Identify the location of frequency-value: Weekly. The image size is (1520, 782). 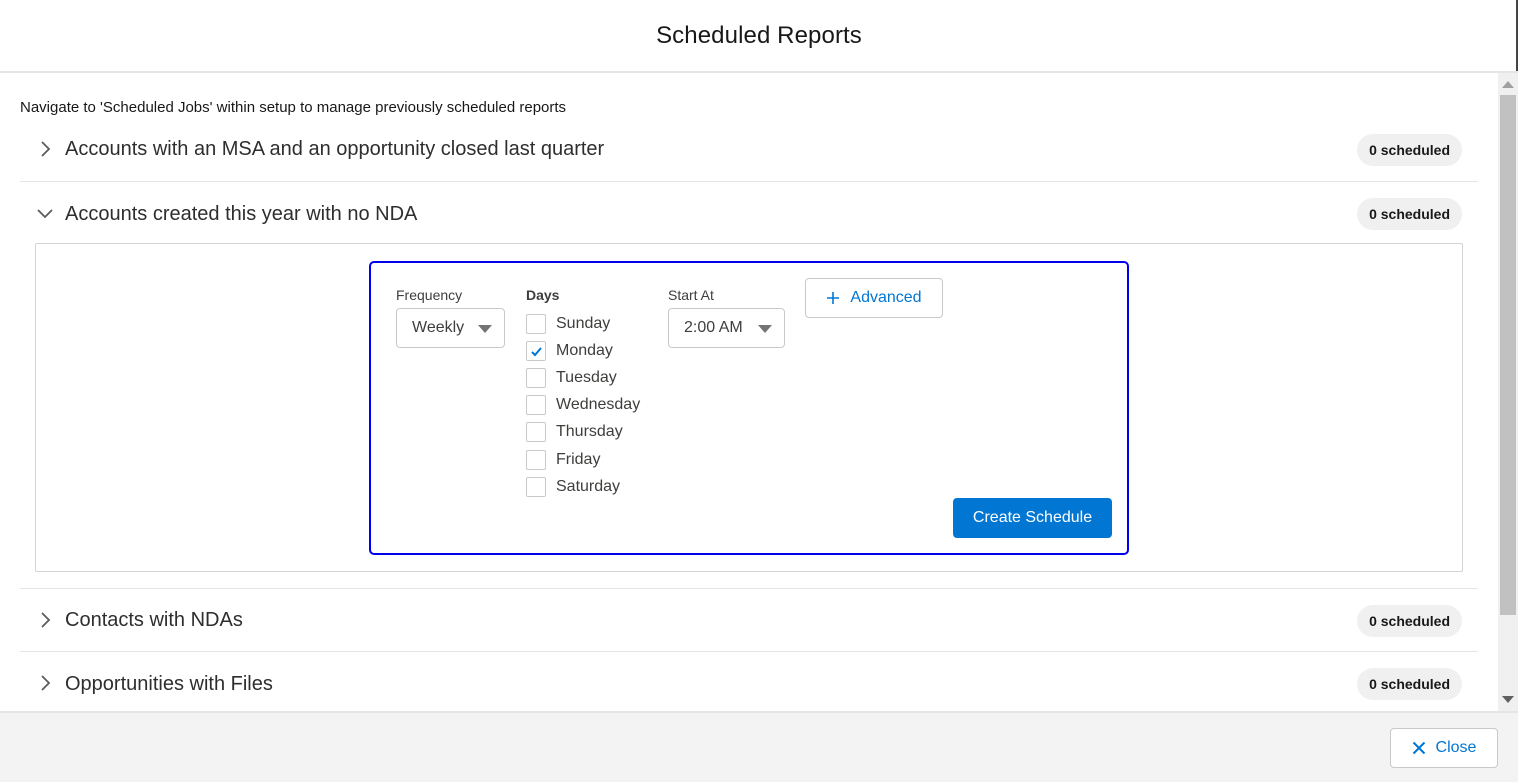
(438, 327).